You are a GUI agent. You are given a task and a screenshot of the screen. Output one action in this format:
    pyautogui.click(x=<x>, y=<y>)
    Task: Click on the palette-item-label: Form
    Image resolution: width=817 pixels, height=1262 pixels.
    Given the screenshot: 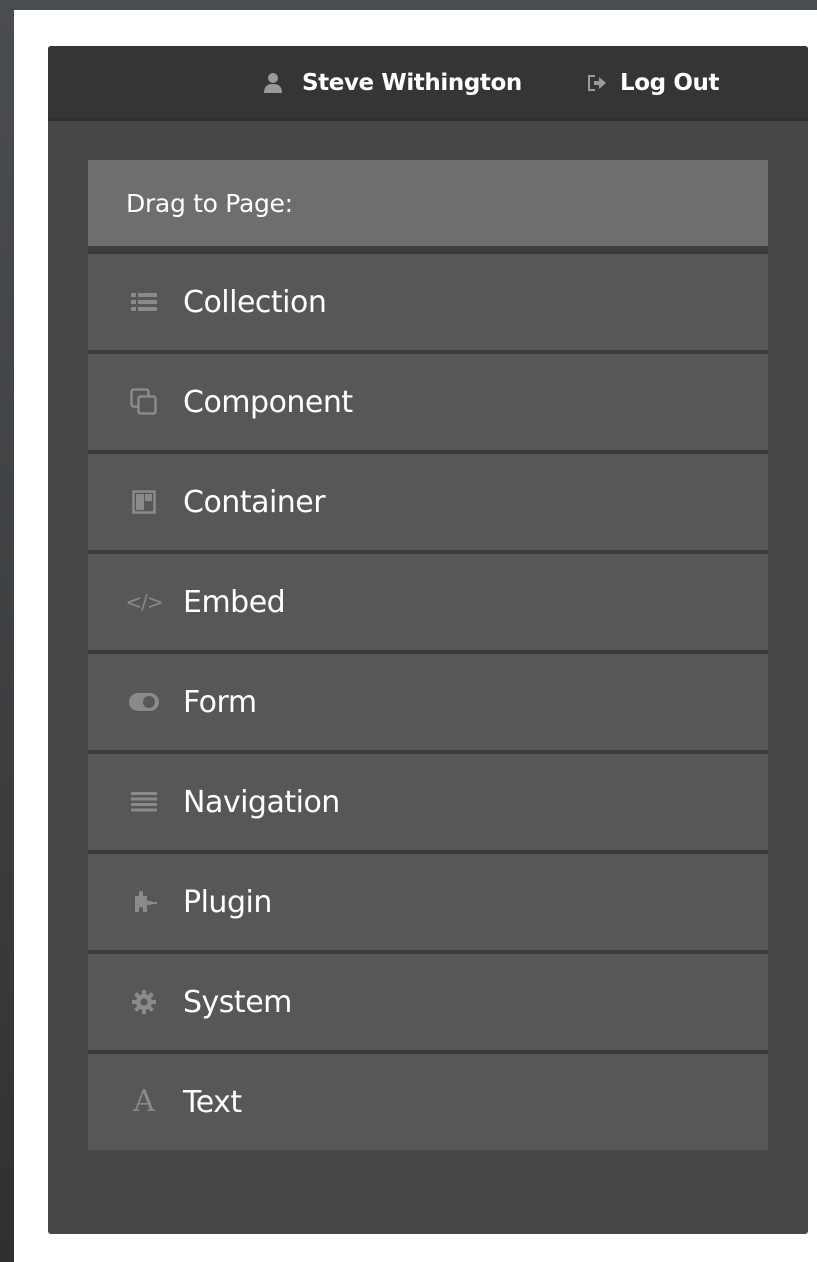 What is the action you would take?
    pyautogui.click(x=220, y=702)
    